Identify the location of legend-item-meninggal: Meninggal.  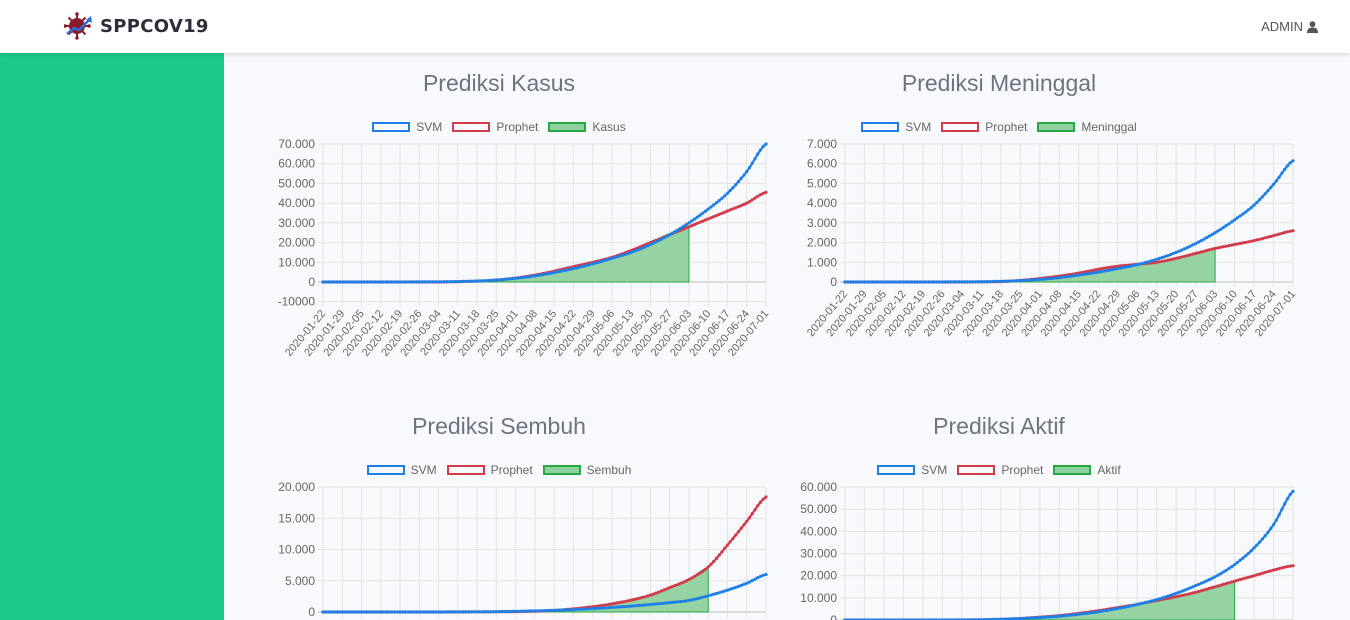
(1087, 127).